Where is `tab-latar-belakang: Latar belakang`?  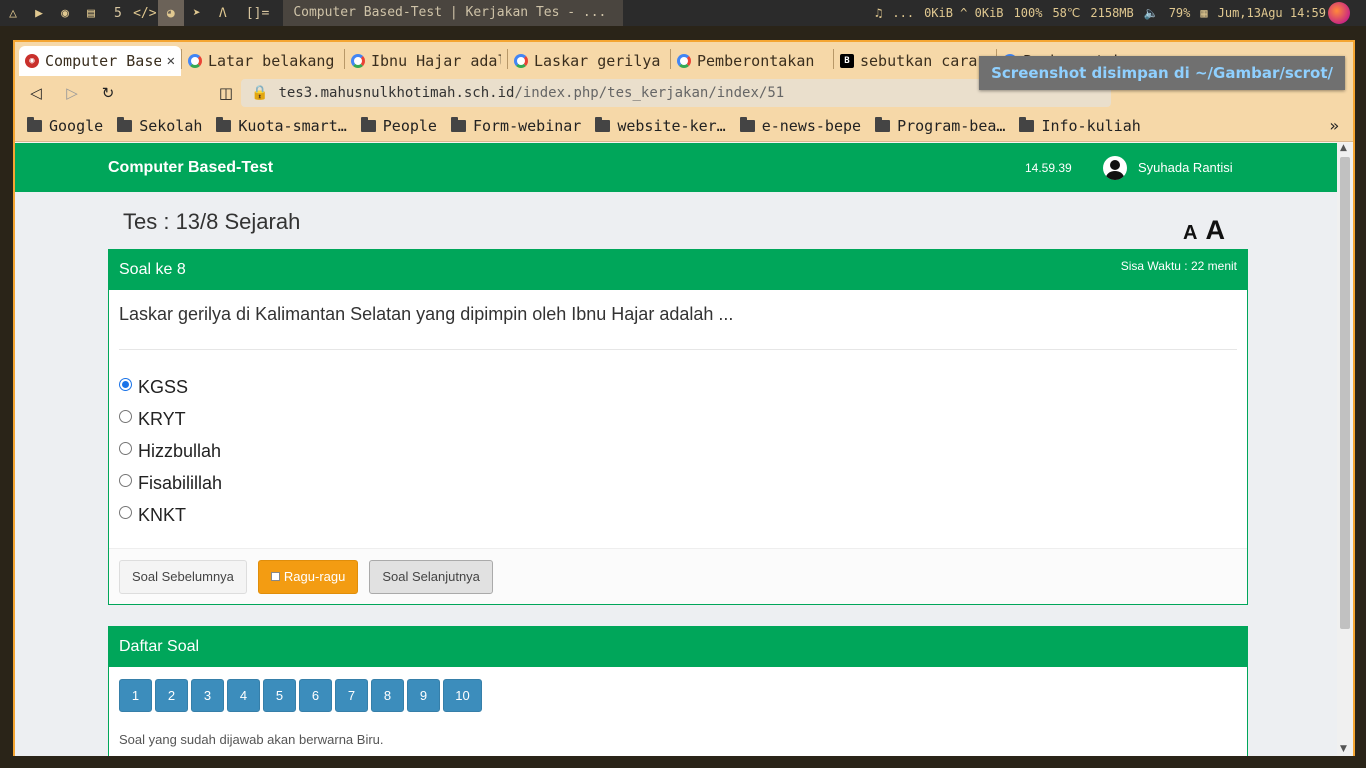
tab-latar-belakang: Latar belakang is located at coordinates (263, 61).